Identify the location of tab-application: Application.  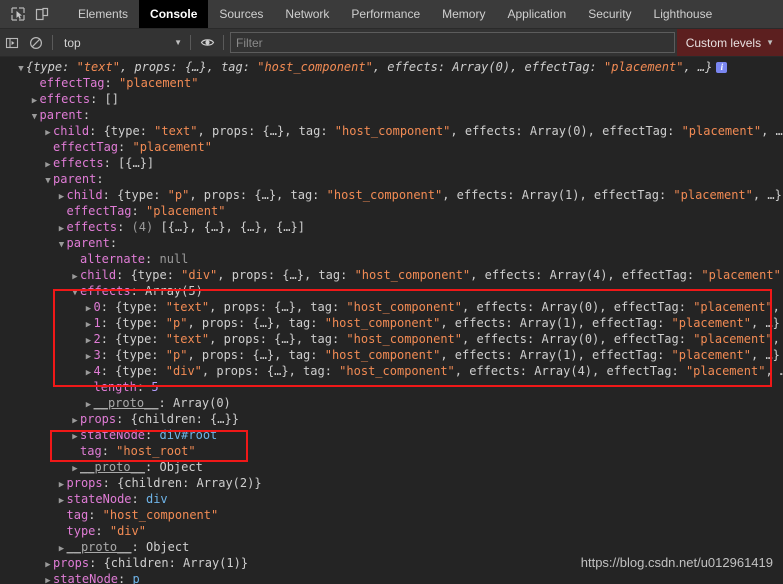
(536, 14).